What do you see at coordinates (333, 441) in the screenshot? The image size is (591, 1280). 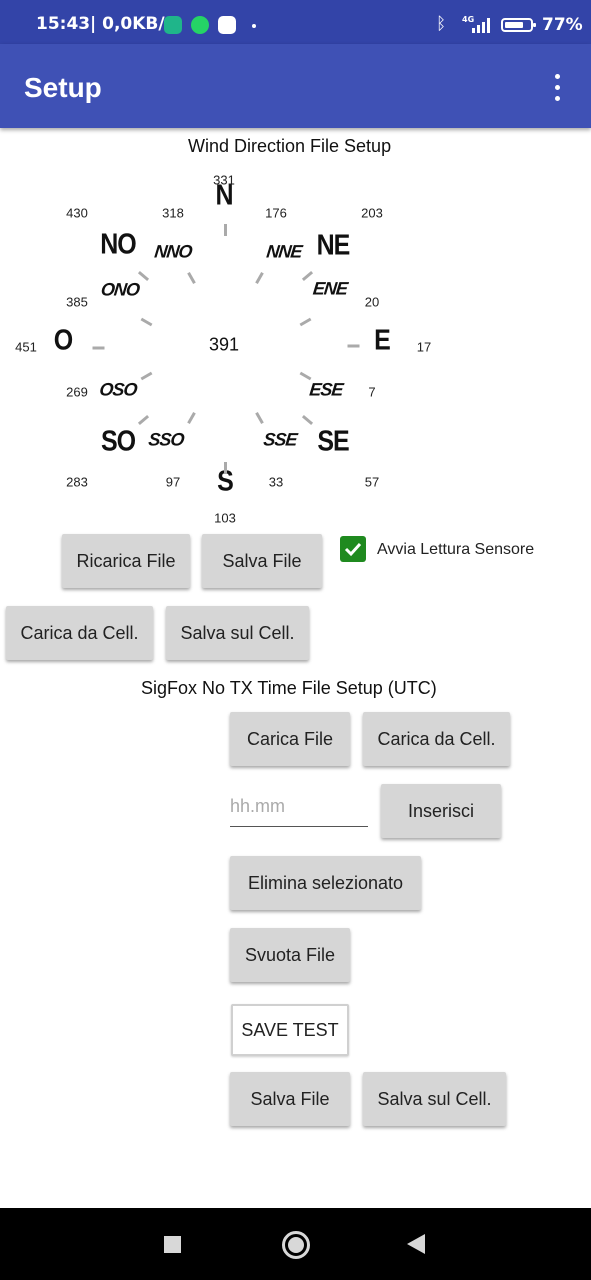 I see `compass-label-se: SE` at bounding box center [333, 441].